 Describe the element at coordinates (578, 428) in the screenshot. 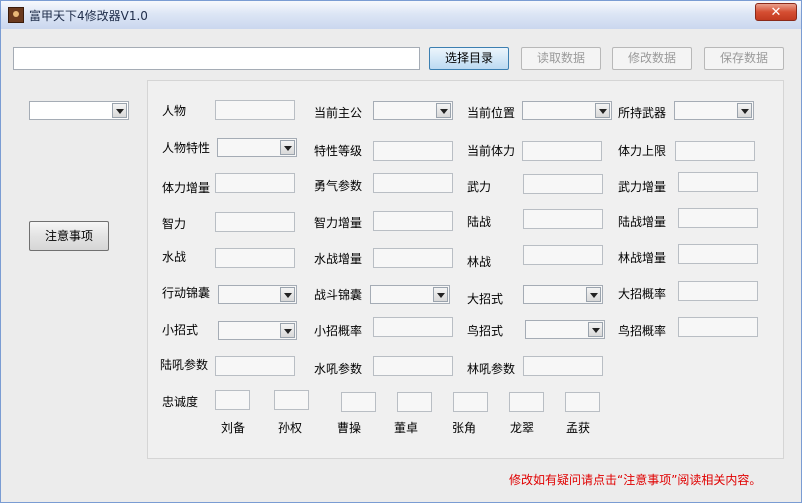

I see `loyalty-name: 孟获` at that location.